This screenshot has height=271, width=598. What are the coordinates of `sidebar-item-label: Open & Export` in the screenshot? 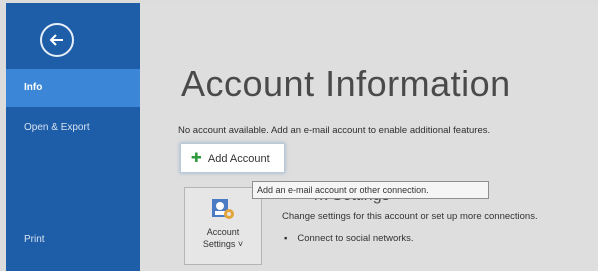 It's located at (57, 127).